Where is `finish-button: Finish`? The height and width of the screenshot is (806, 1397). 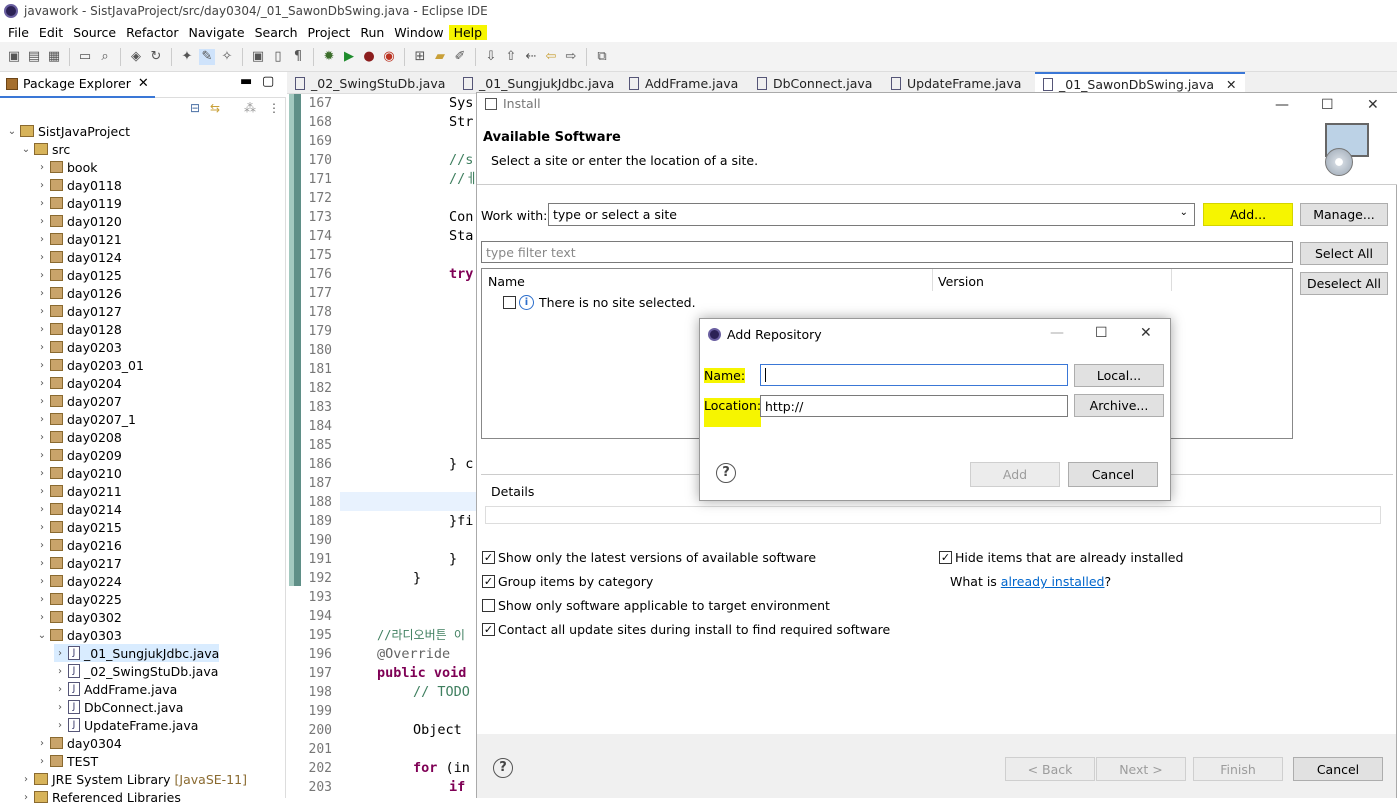
finish-button: Finish is located at coordinates (1238, 769).